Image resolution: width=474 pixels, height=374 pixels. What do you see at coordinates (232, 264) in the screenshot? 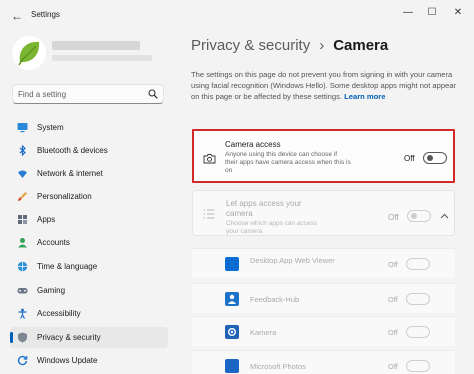
I see `app-web-viewer-icon` at bounding box center [232, 264].